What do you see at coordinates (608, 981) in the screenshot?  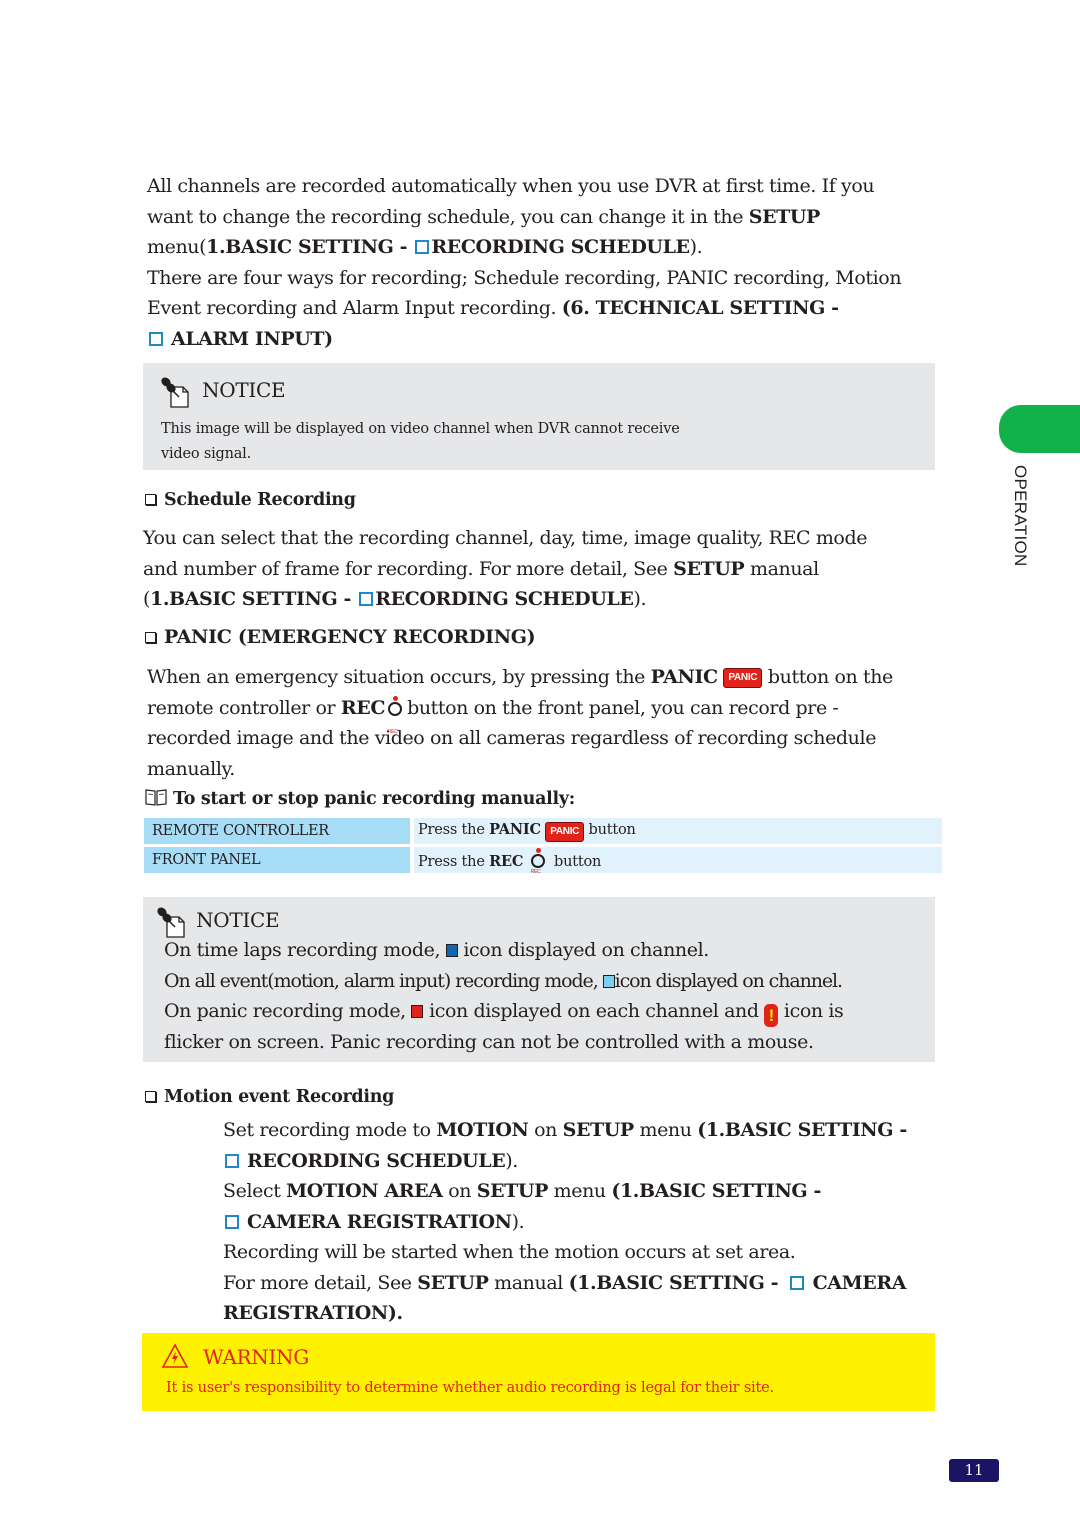 I see `event-rec-icon` at bounding box center [608, 981].